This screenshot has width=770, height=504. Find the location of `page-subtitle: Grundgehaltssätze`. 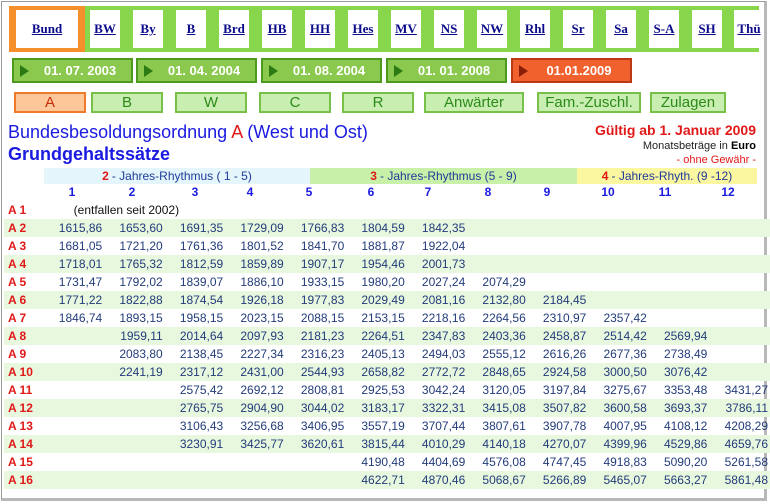

page-subtitle: Grundgehaltssätze is located at coordinates (89, 154).